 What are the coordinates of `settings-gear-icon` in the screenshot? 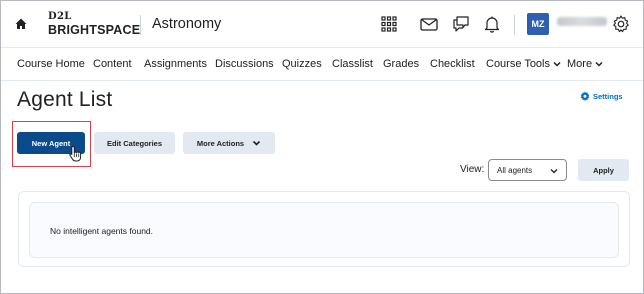 It's located at (585, 96).